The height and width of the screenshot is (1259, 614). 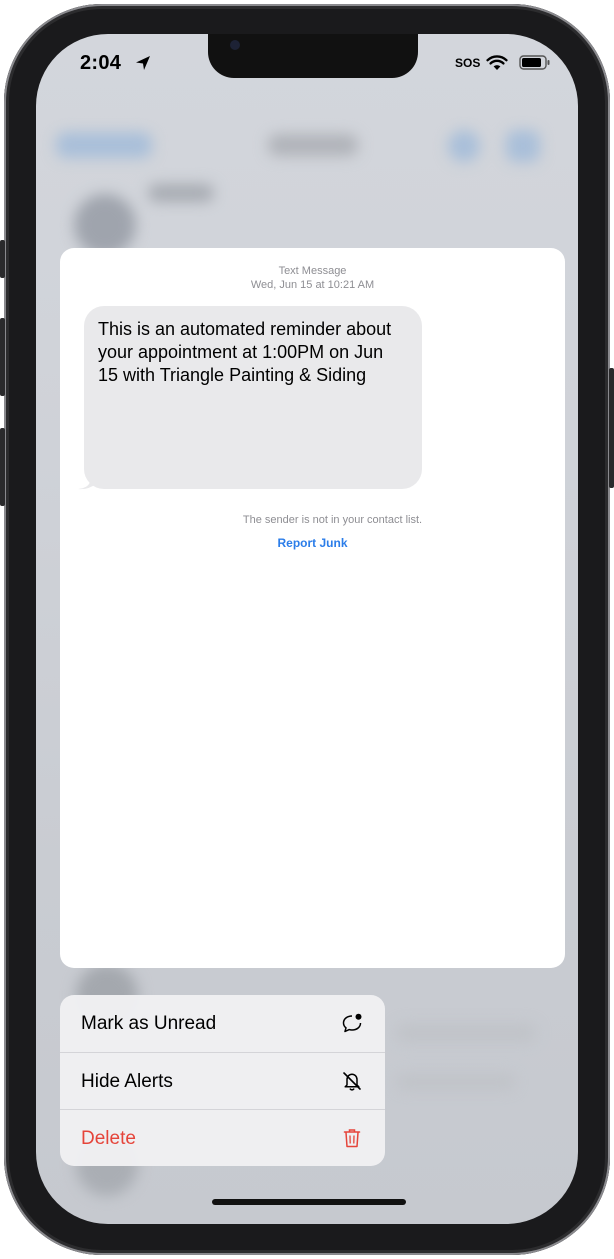 What do you see at coordinates (127, 1081) in the screenshot?
I see `hide-alerts-label: Hide Alerts` at bounding box center [127, 1081].